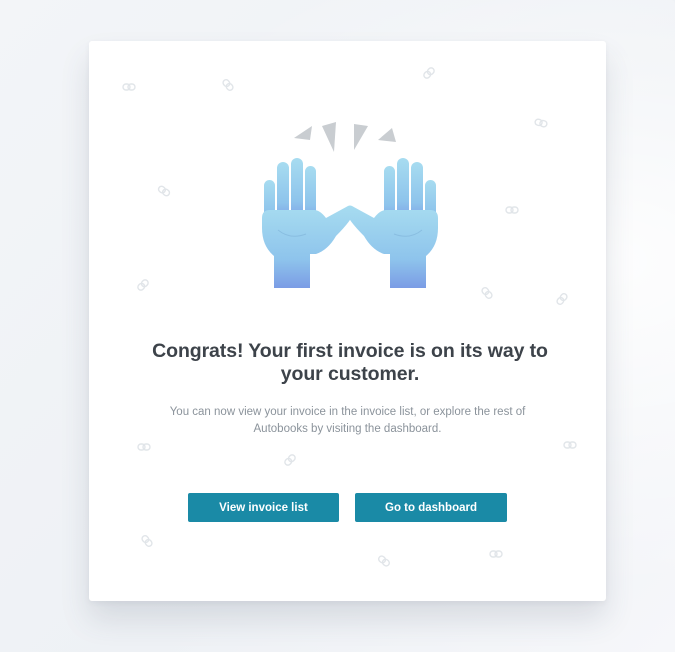 Image resolution: width=675 pixels, height=652 pixels. What do you see at coordinates (431, 507) in the screenshot?
I see `go-to-dashboard-button: Go to dashboard` at bounding box center [431, 507].